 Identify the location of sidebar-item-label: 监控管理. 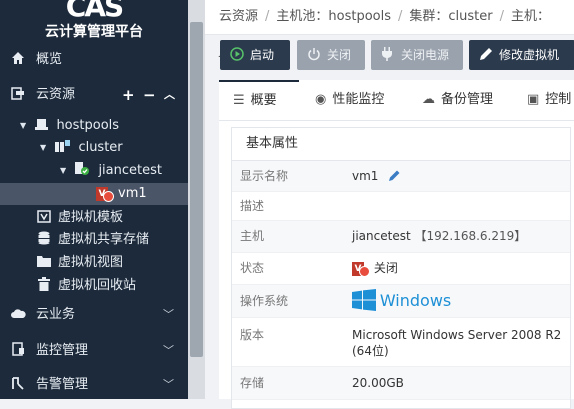
(62, 350).